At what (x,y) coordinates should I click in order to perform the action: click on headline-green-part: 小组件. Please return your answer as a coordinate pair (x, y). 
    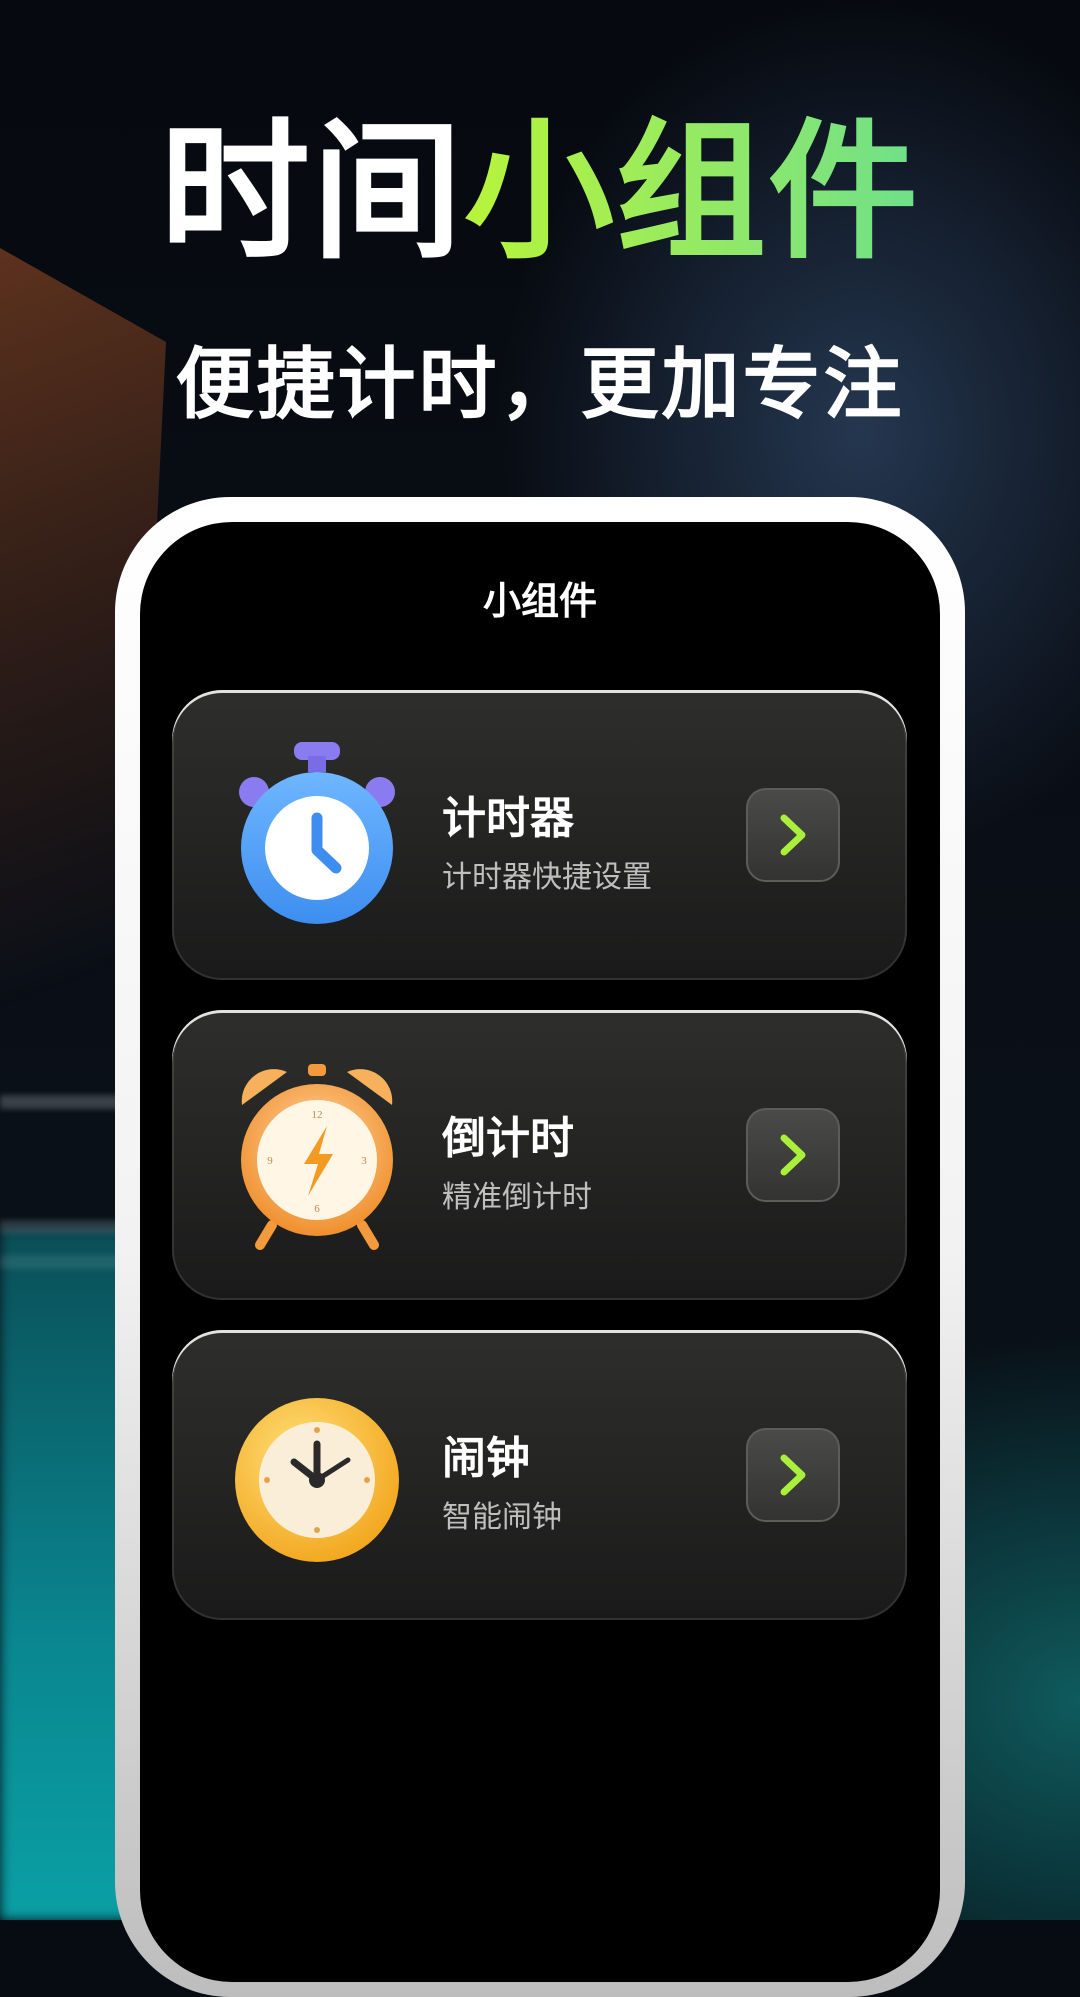
    Looking at the image, I should click on (692, 193).